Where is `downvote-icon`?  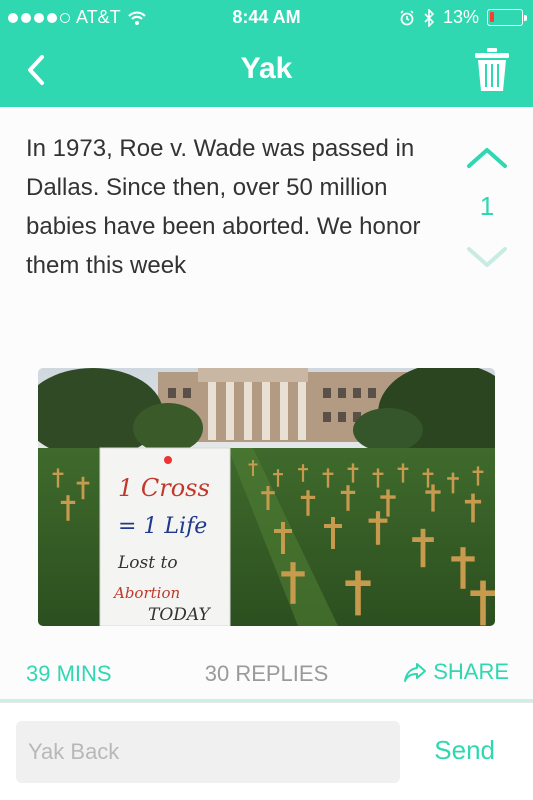
downvote-icon is located at coordinates (487, 257).